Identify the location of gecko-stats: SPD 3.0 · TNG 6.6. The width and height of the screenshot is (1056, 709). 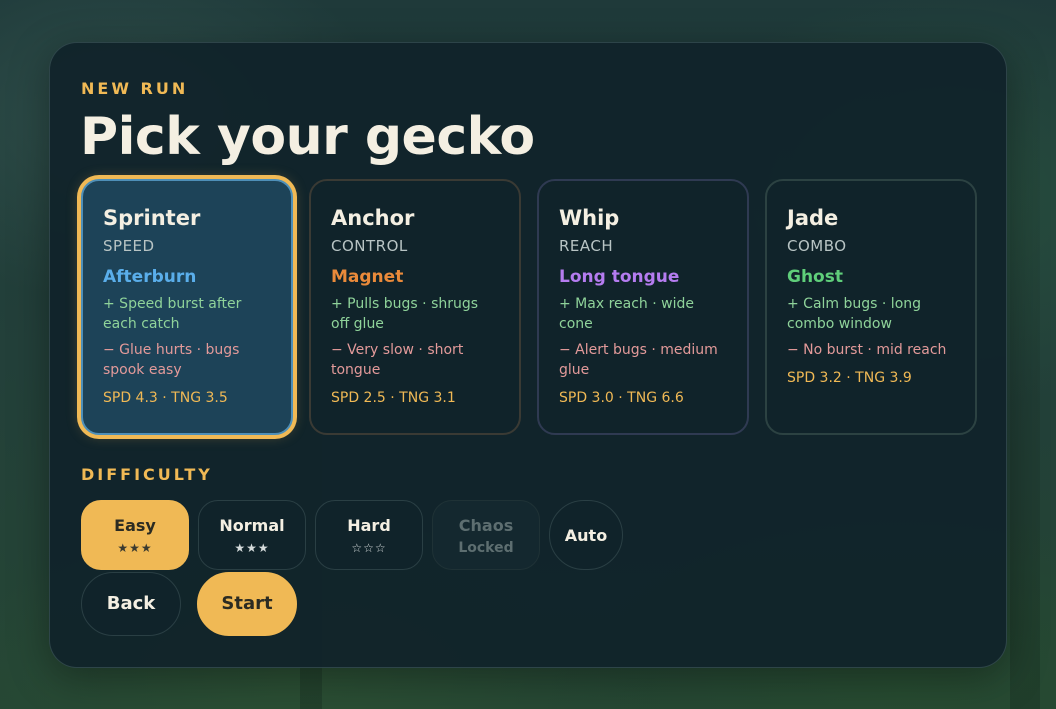
(621, 398).